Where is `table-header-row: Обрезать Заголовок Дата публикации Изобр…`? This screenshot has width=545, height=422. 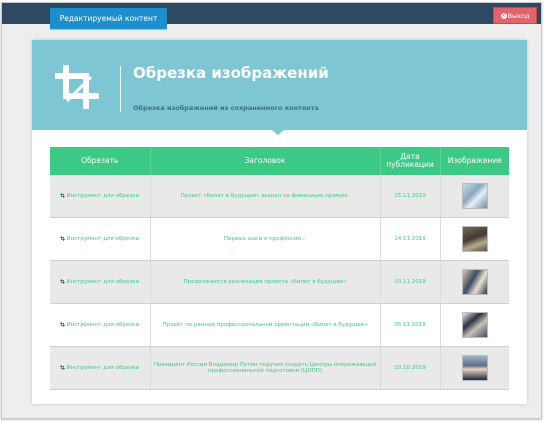 table-header-row: Обрезать Заголовок Дата публикации Изобр… is located at coordinates (279, 161).